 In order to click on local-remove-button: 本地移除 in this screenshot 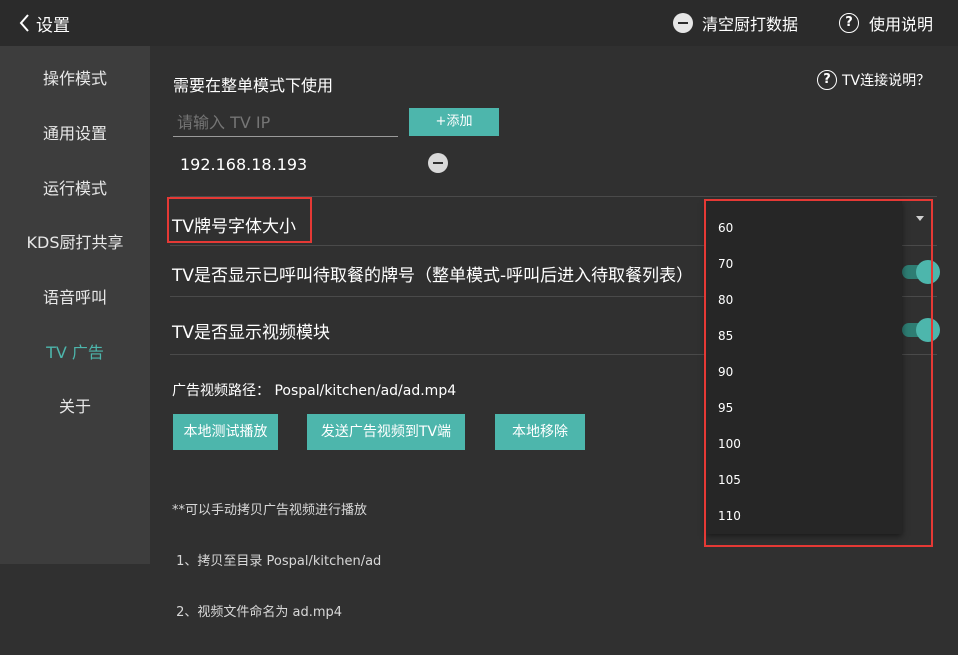, I will do `click(540, 432)`.